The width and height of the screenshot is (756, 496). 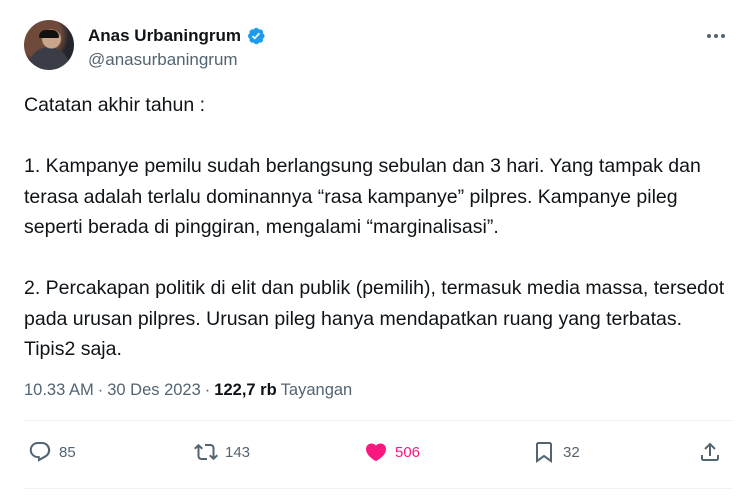 What do you see at coordinates (40, 452) in the screenshot?
I see `reply-icon` at bounding box center [40, 452].